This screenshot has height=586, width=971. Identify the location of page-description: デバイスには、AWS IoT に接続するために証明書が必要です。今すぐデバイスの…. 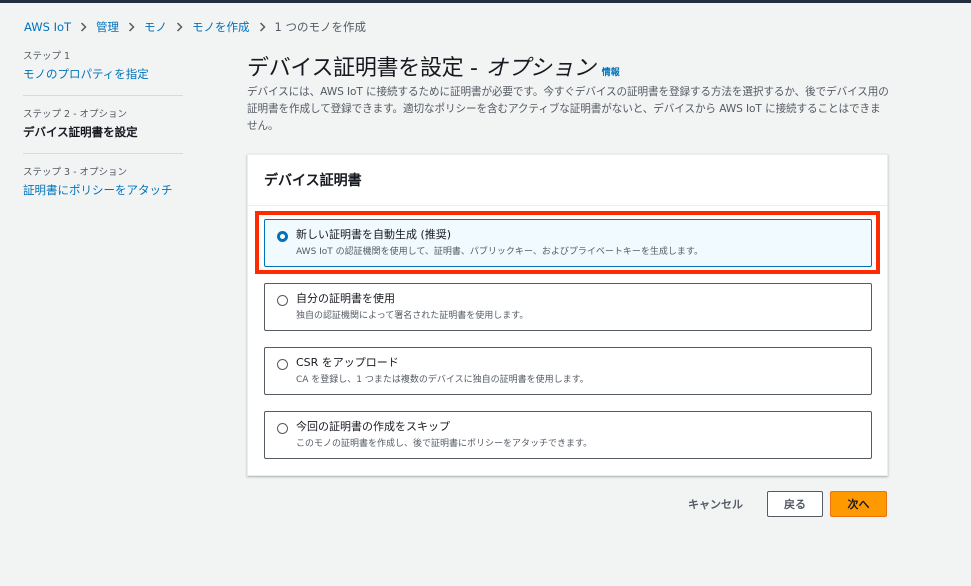
(568, 109).